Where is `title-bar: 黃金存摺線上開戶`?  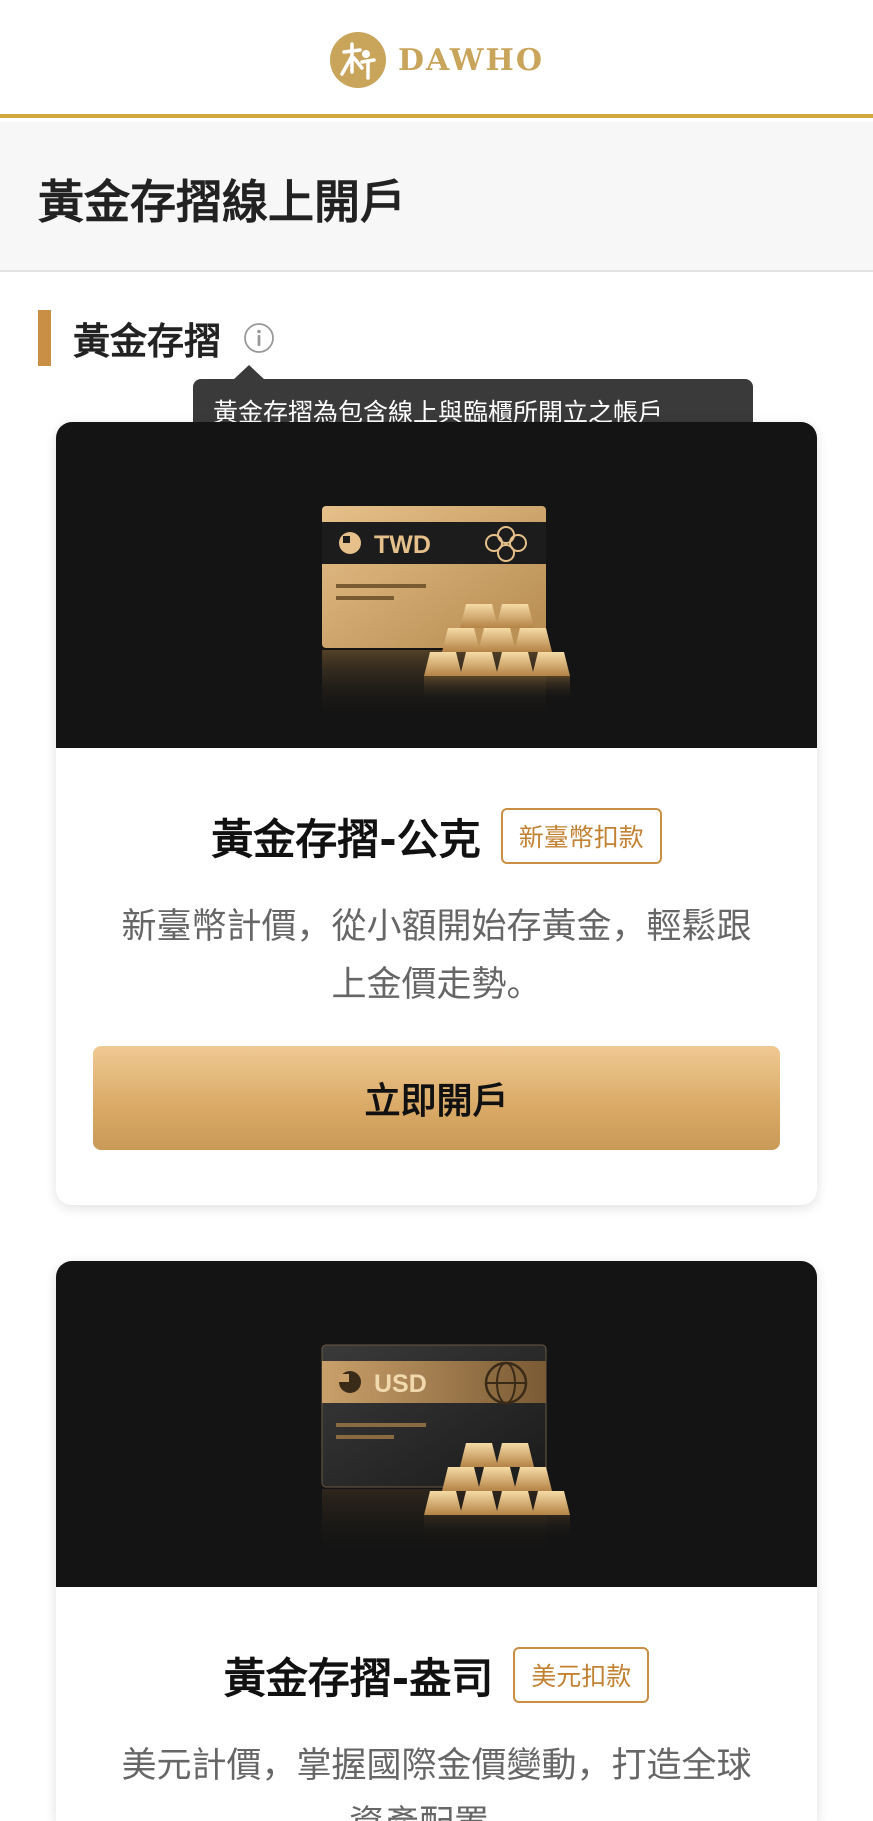
title-bar: 黃金存摺線上開戶 is located at coordinates (436, 197).